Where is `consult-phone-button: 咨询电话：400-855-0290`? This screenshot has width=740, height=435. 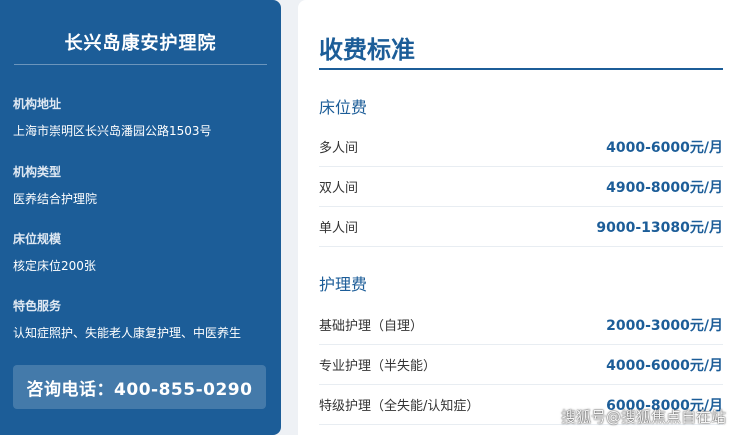 consult-phone-button: 咨询电话：400-855-0290 is located at coordinates (139, 387).